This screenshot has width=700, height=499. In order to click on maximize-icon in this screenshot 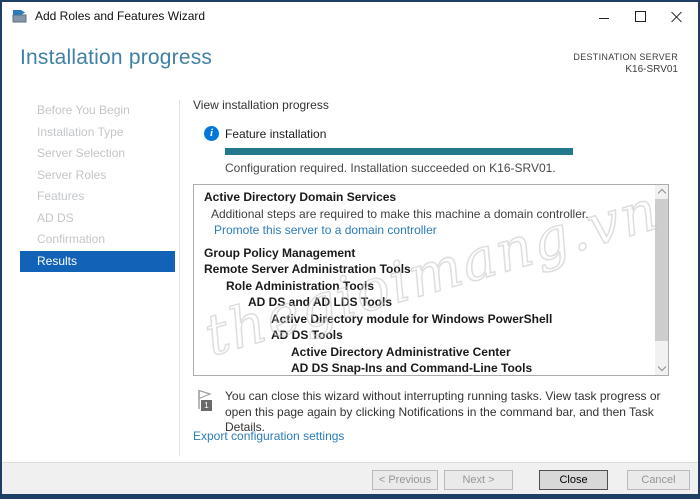, I will do `click(640, 16)`.